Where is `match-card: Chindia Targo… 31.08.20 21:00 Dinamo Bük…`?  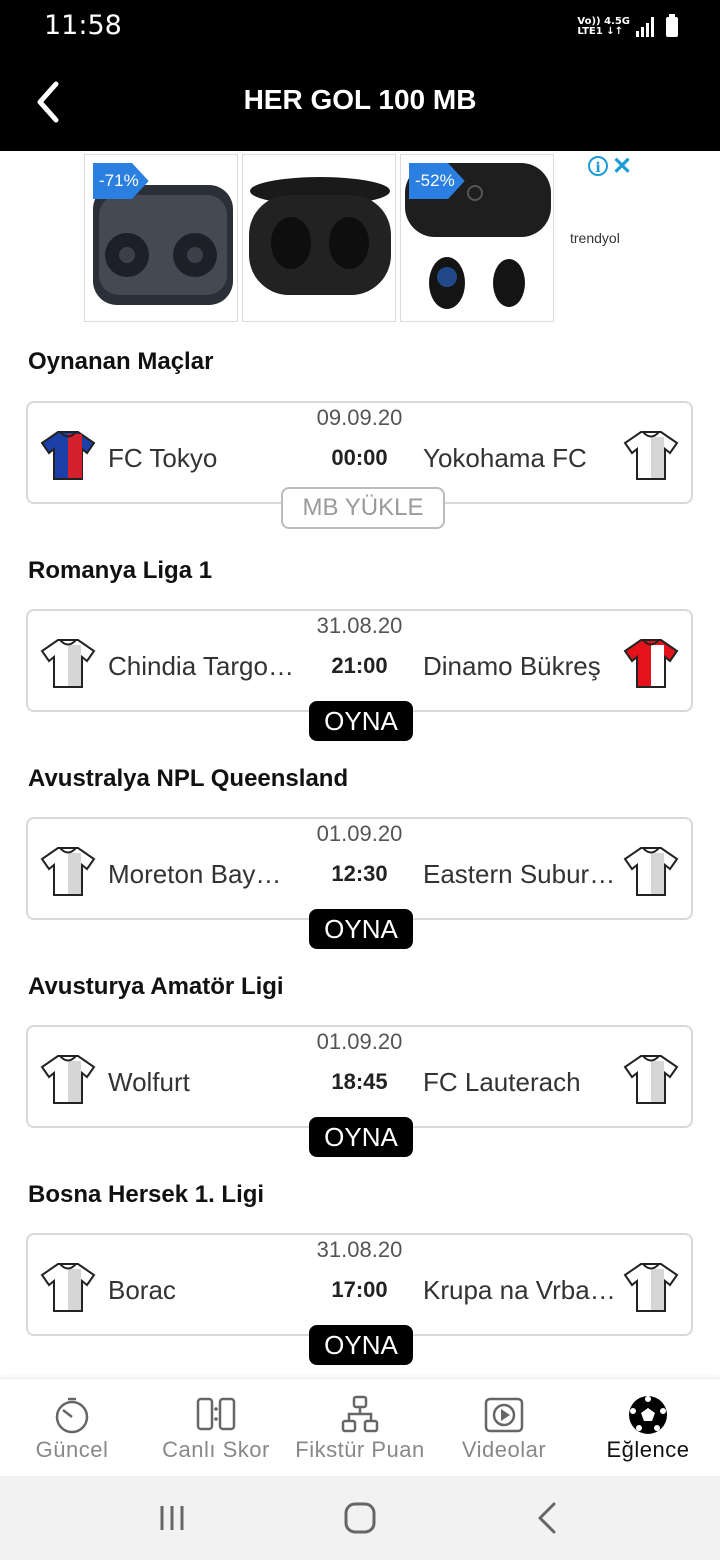
match-card: Chindia Targo… 31.08.20 21:00 Dinamo Bük… is located at coordinates (359, 675).